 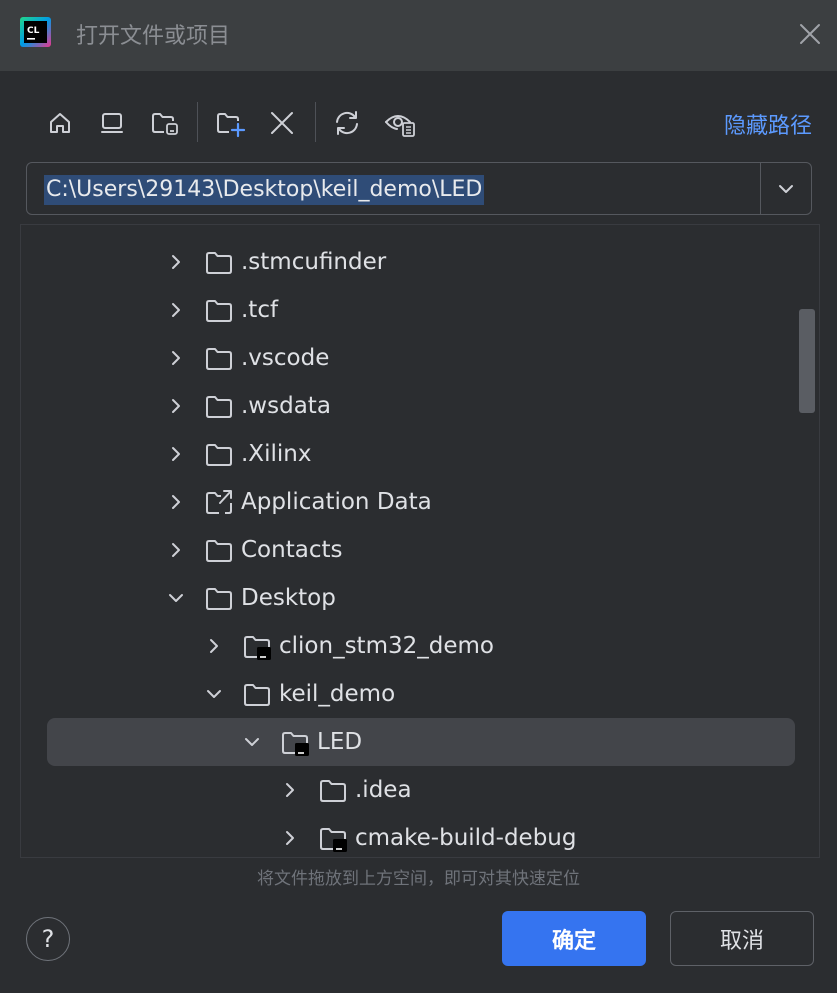 I want to click on tree-item-label: keil_demo, so click(x=337, y=694).